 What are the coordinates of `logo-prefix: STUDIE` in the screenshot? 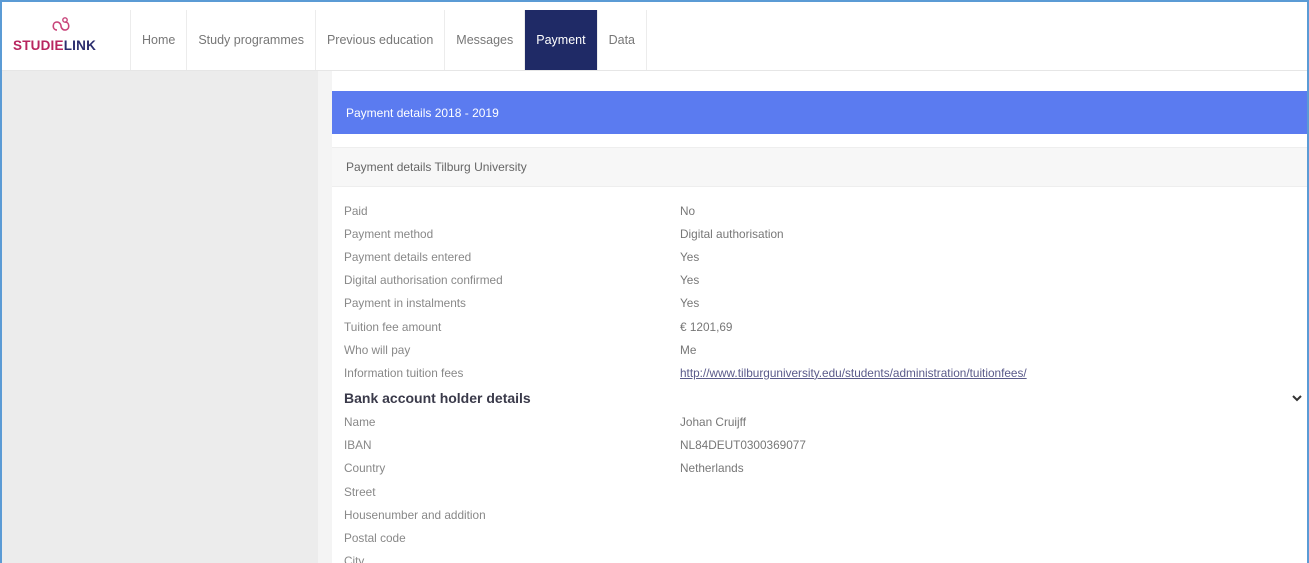 It's located at (38, 45).